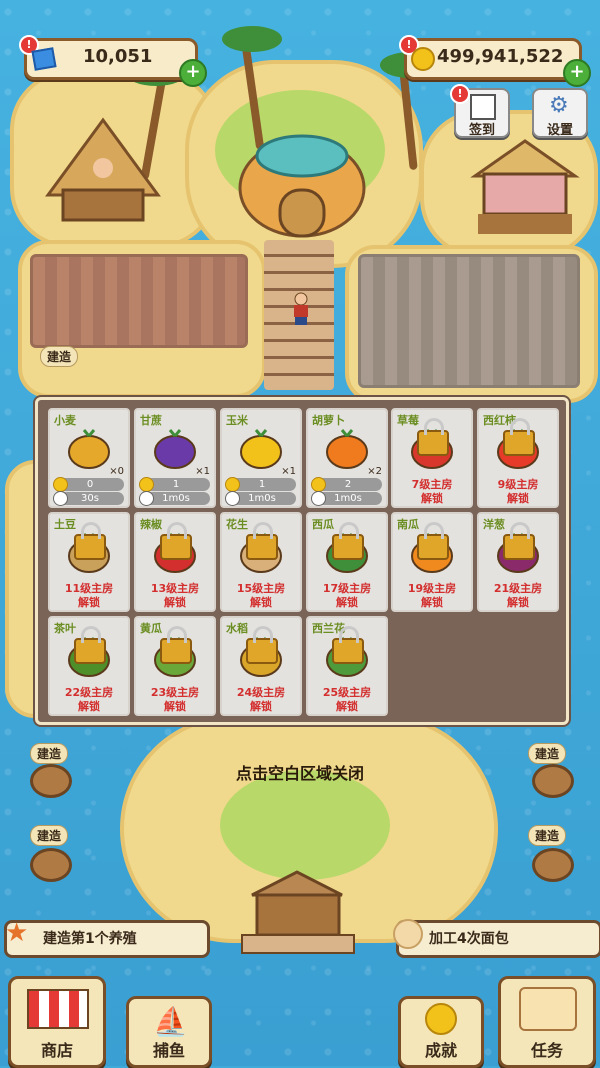 This screenshot has height=1068, width=600. I want to click on crop-time-value: 30s, so click(90, 498).